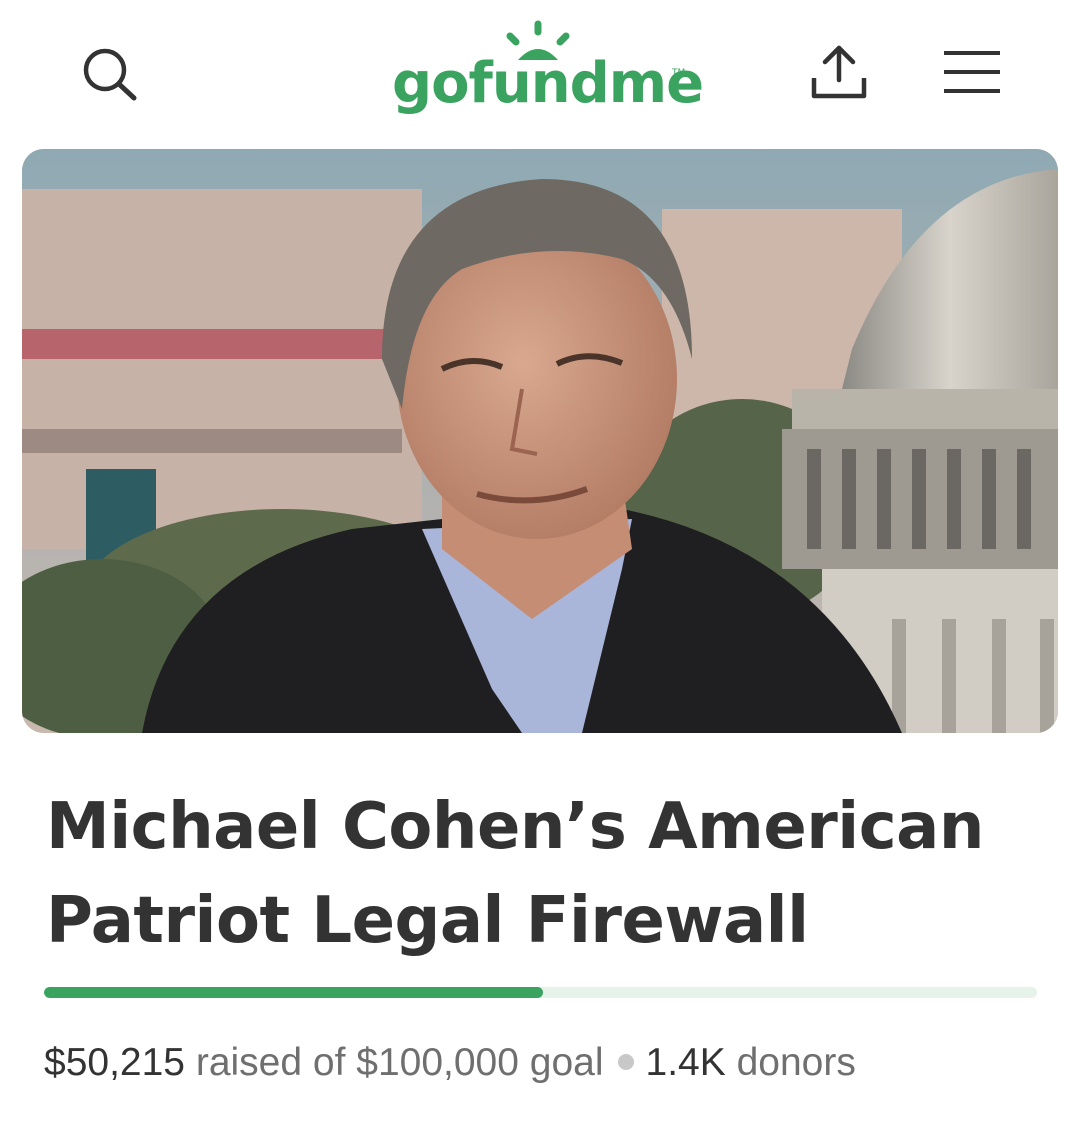 The image size is (1080, 1134). I want to click on share-icon, so click(839, 72).